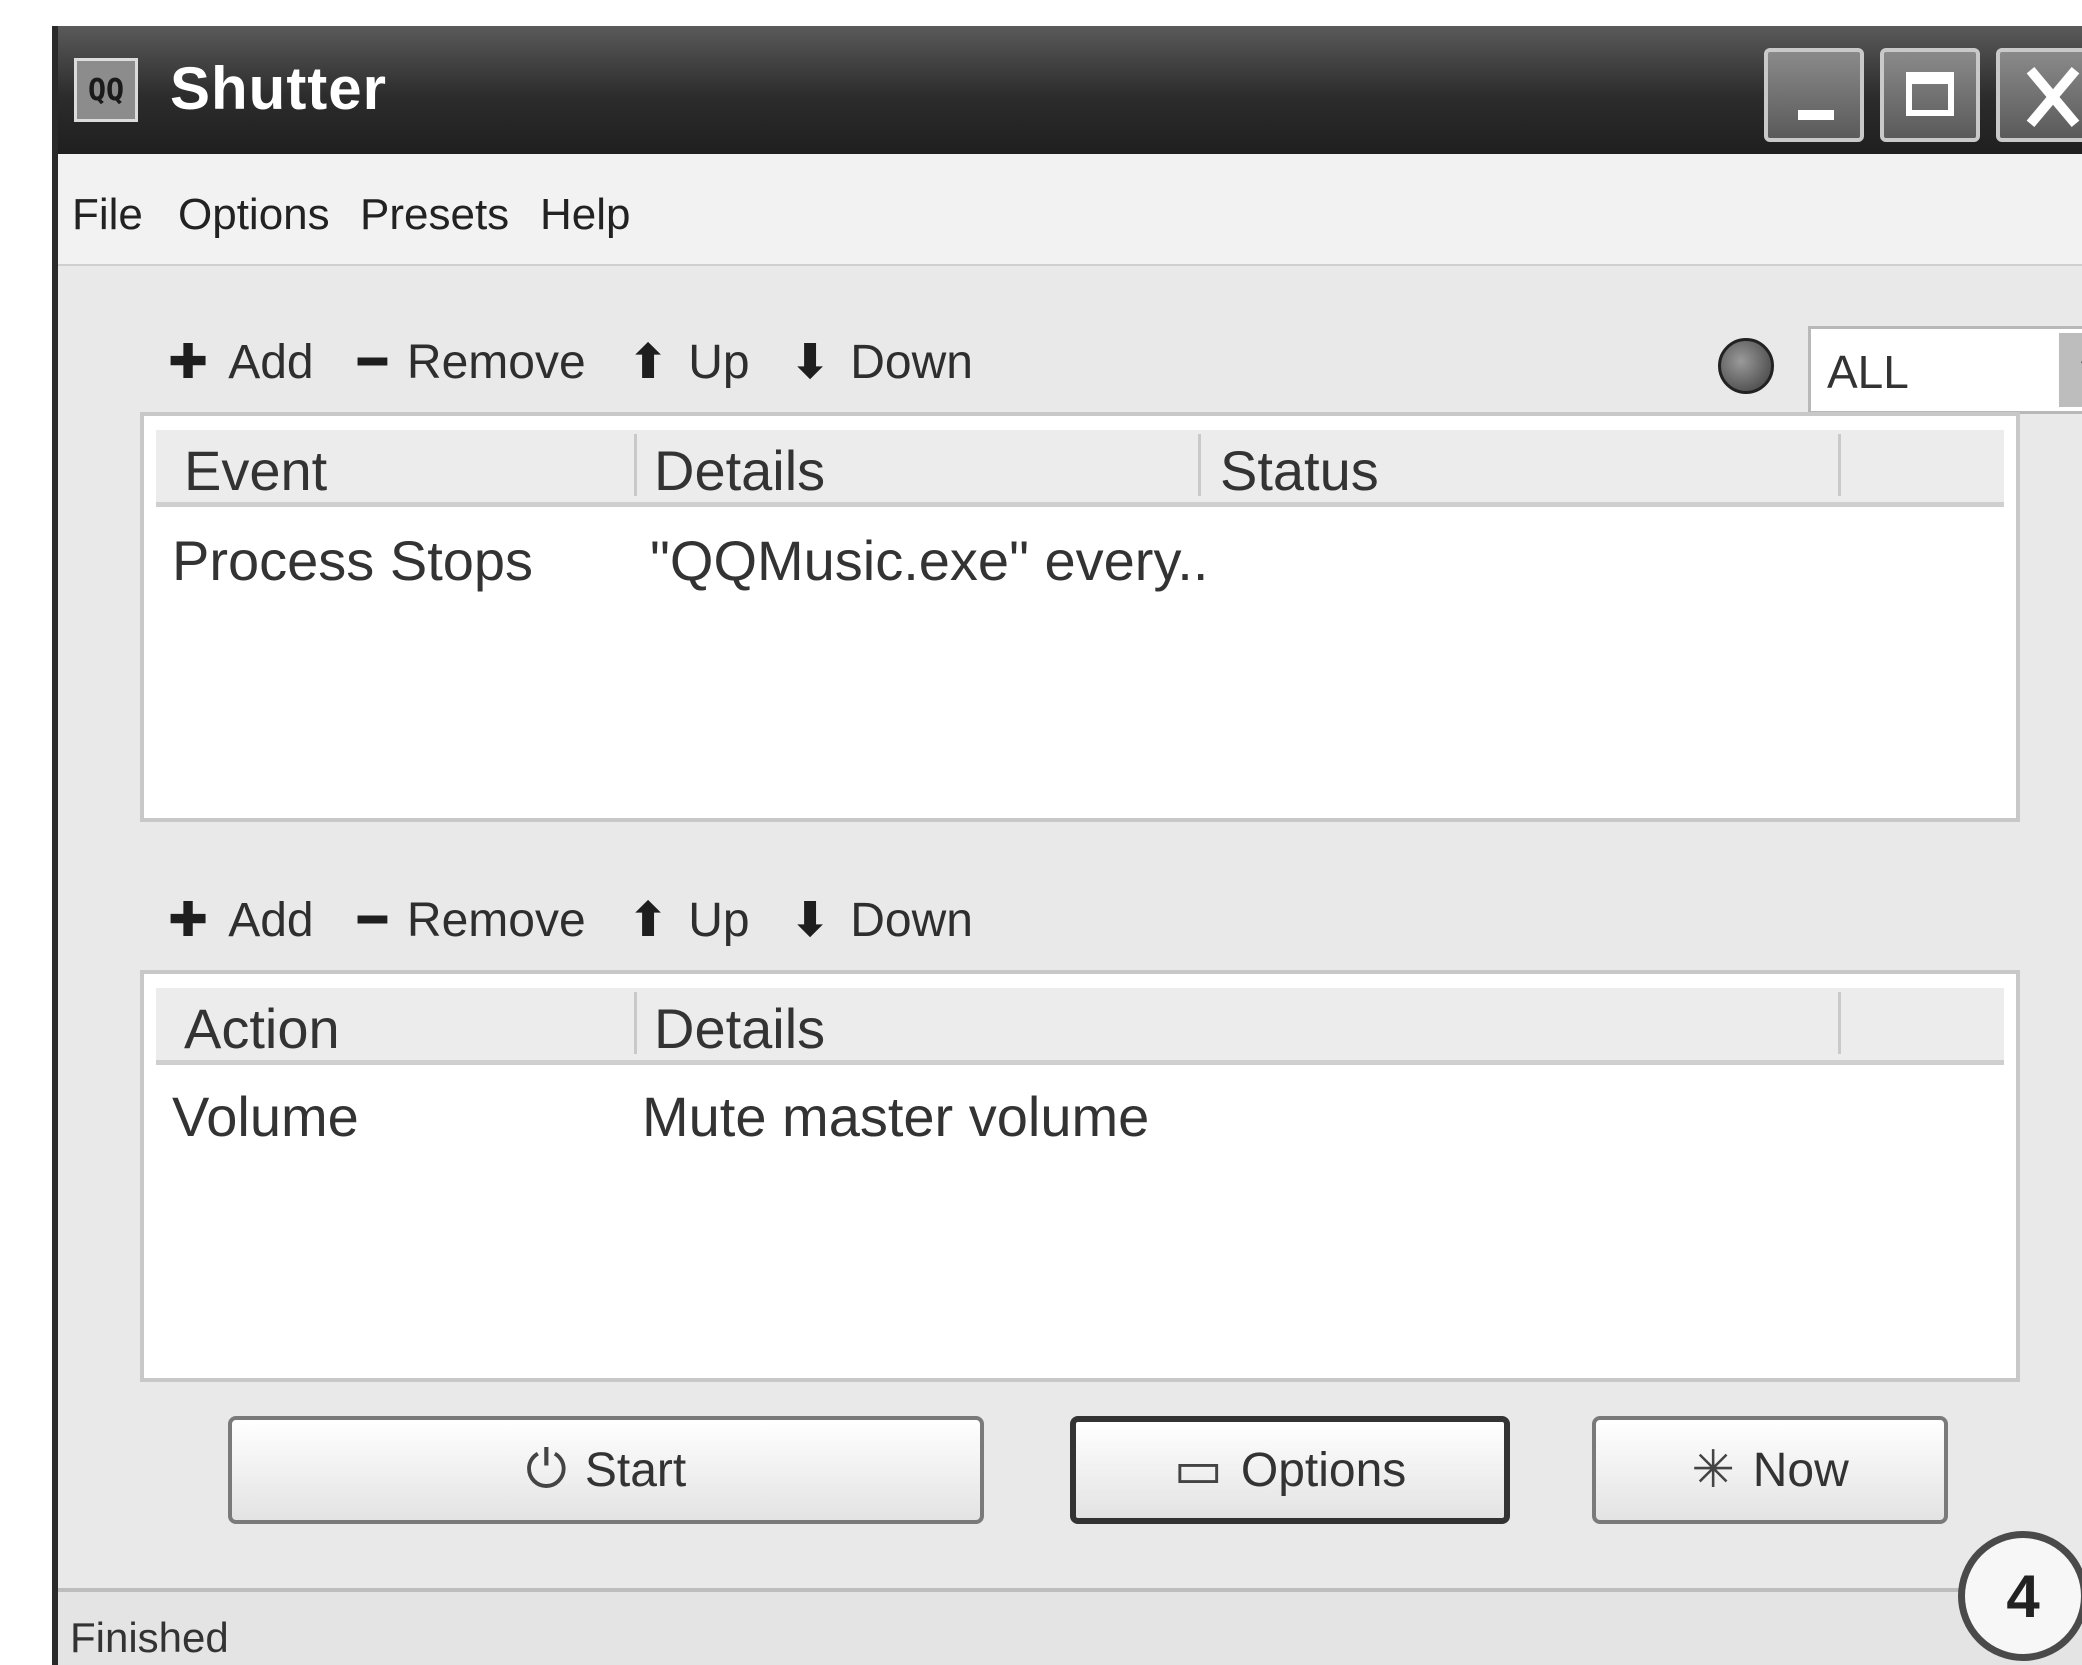 The image size is (2082, 1665). I want to click on event-row: Process Stops "QQMusic.exe" every.., so click(1080, 568).